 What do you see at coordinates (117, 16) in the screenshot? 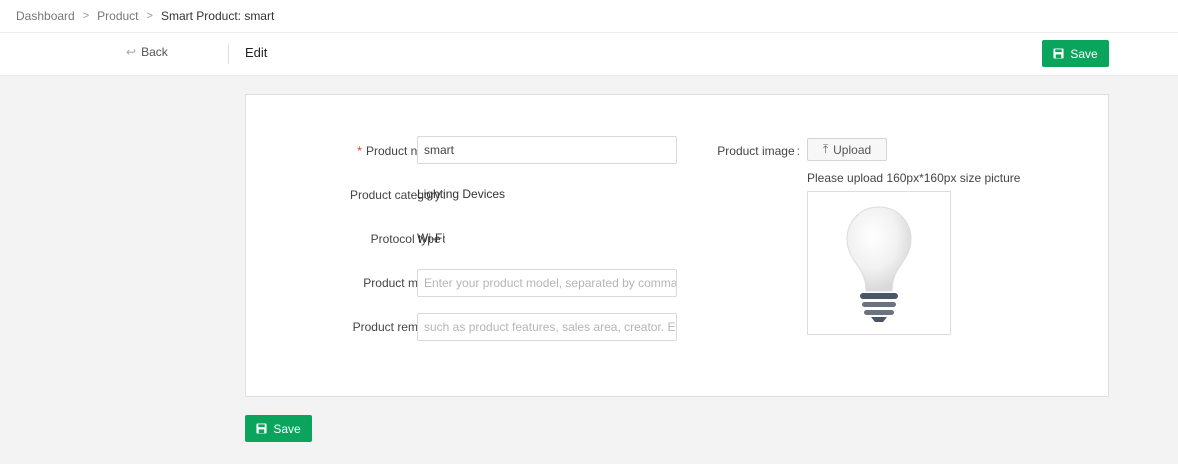
I see `breadcrumb-item-product: Product` at bounding box center [117, 16].